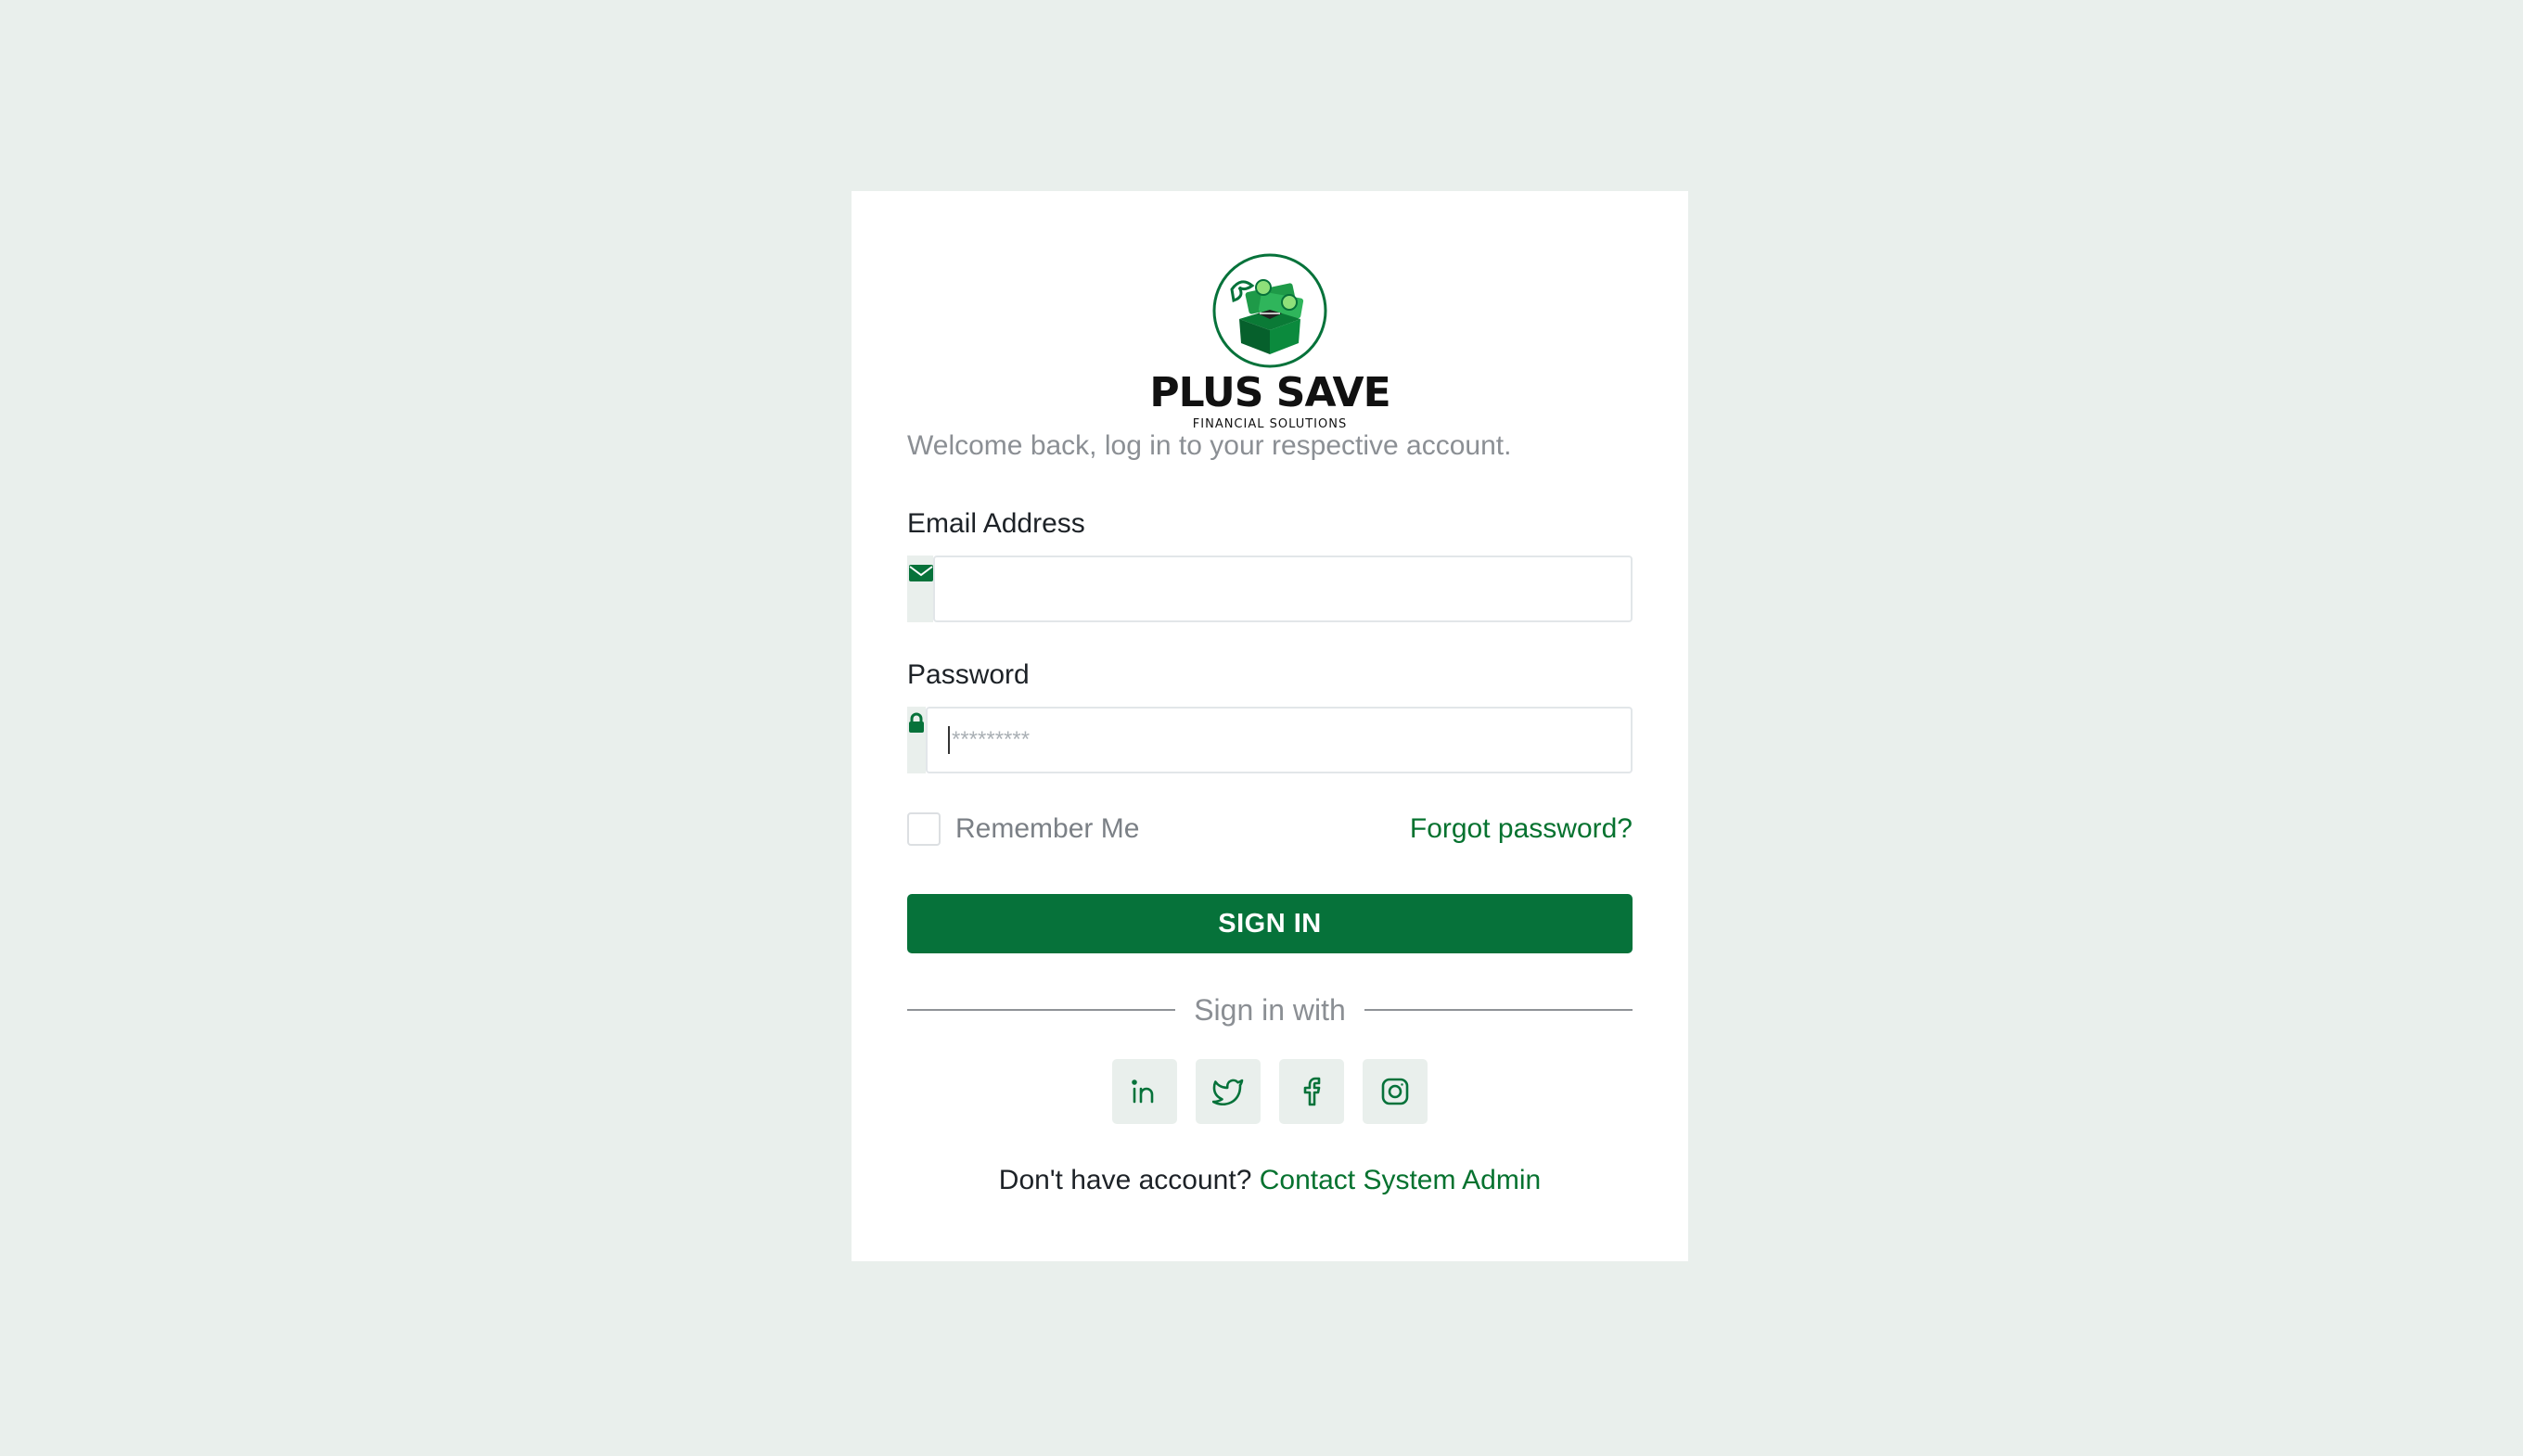  I want to click on password-placeholder: *********, so click(991, 739).